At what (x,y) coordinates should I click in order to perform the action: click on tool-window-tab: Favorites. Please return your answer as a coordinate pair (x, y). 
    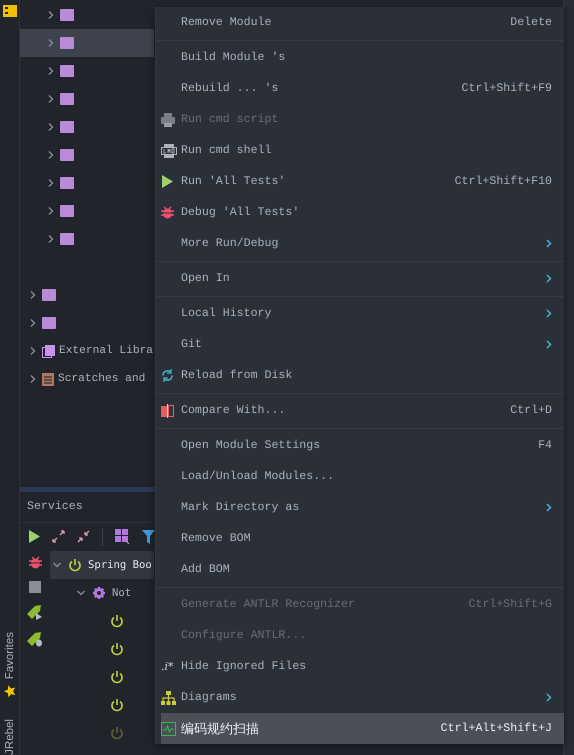
    Looking at the image, I should click on (10, 665).